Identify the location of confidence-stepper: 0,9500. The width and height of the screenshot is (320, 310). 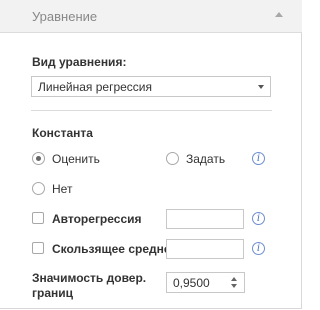
(205, 282).